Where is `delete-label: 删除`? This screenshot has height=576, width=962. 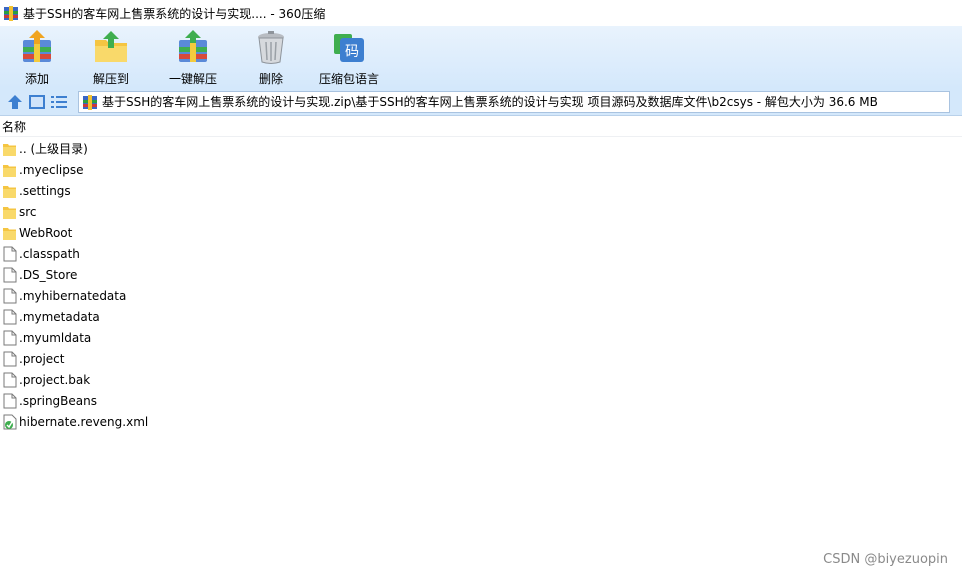
delete-label: 删除 is located at coordinates (270, 79).